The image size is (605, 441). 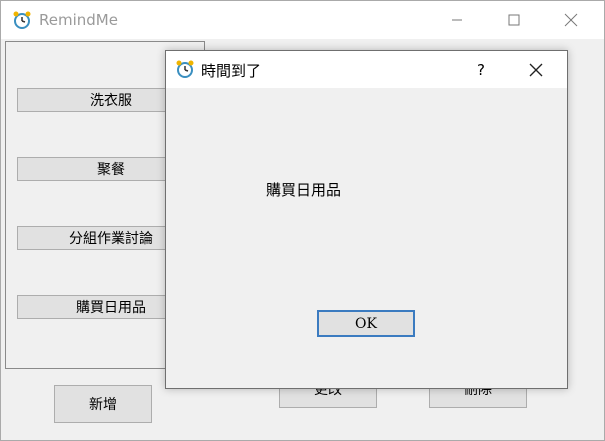 What do you see at coordinates (302, 20) in the screenshot?
I see `title-bar: RemindMe` at bounding box center [302, 20].